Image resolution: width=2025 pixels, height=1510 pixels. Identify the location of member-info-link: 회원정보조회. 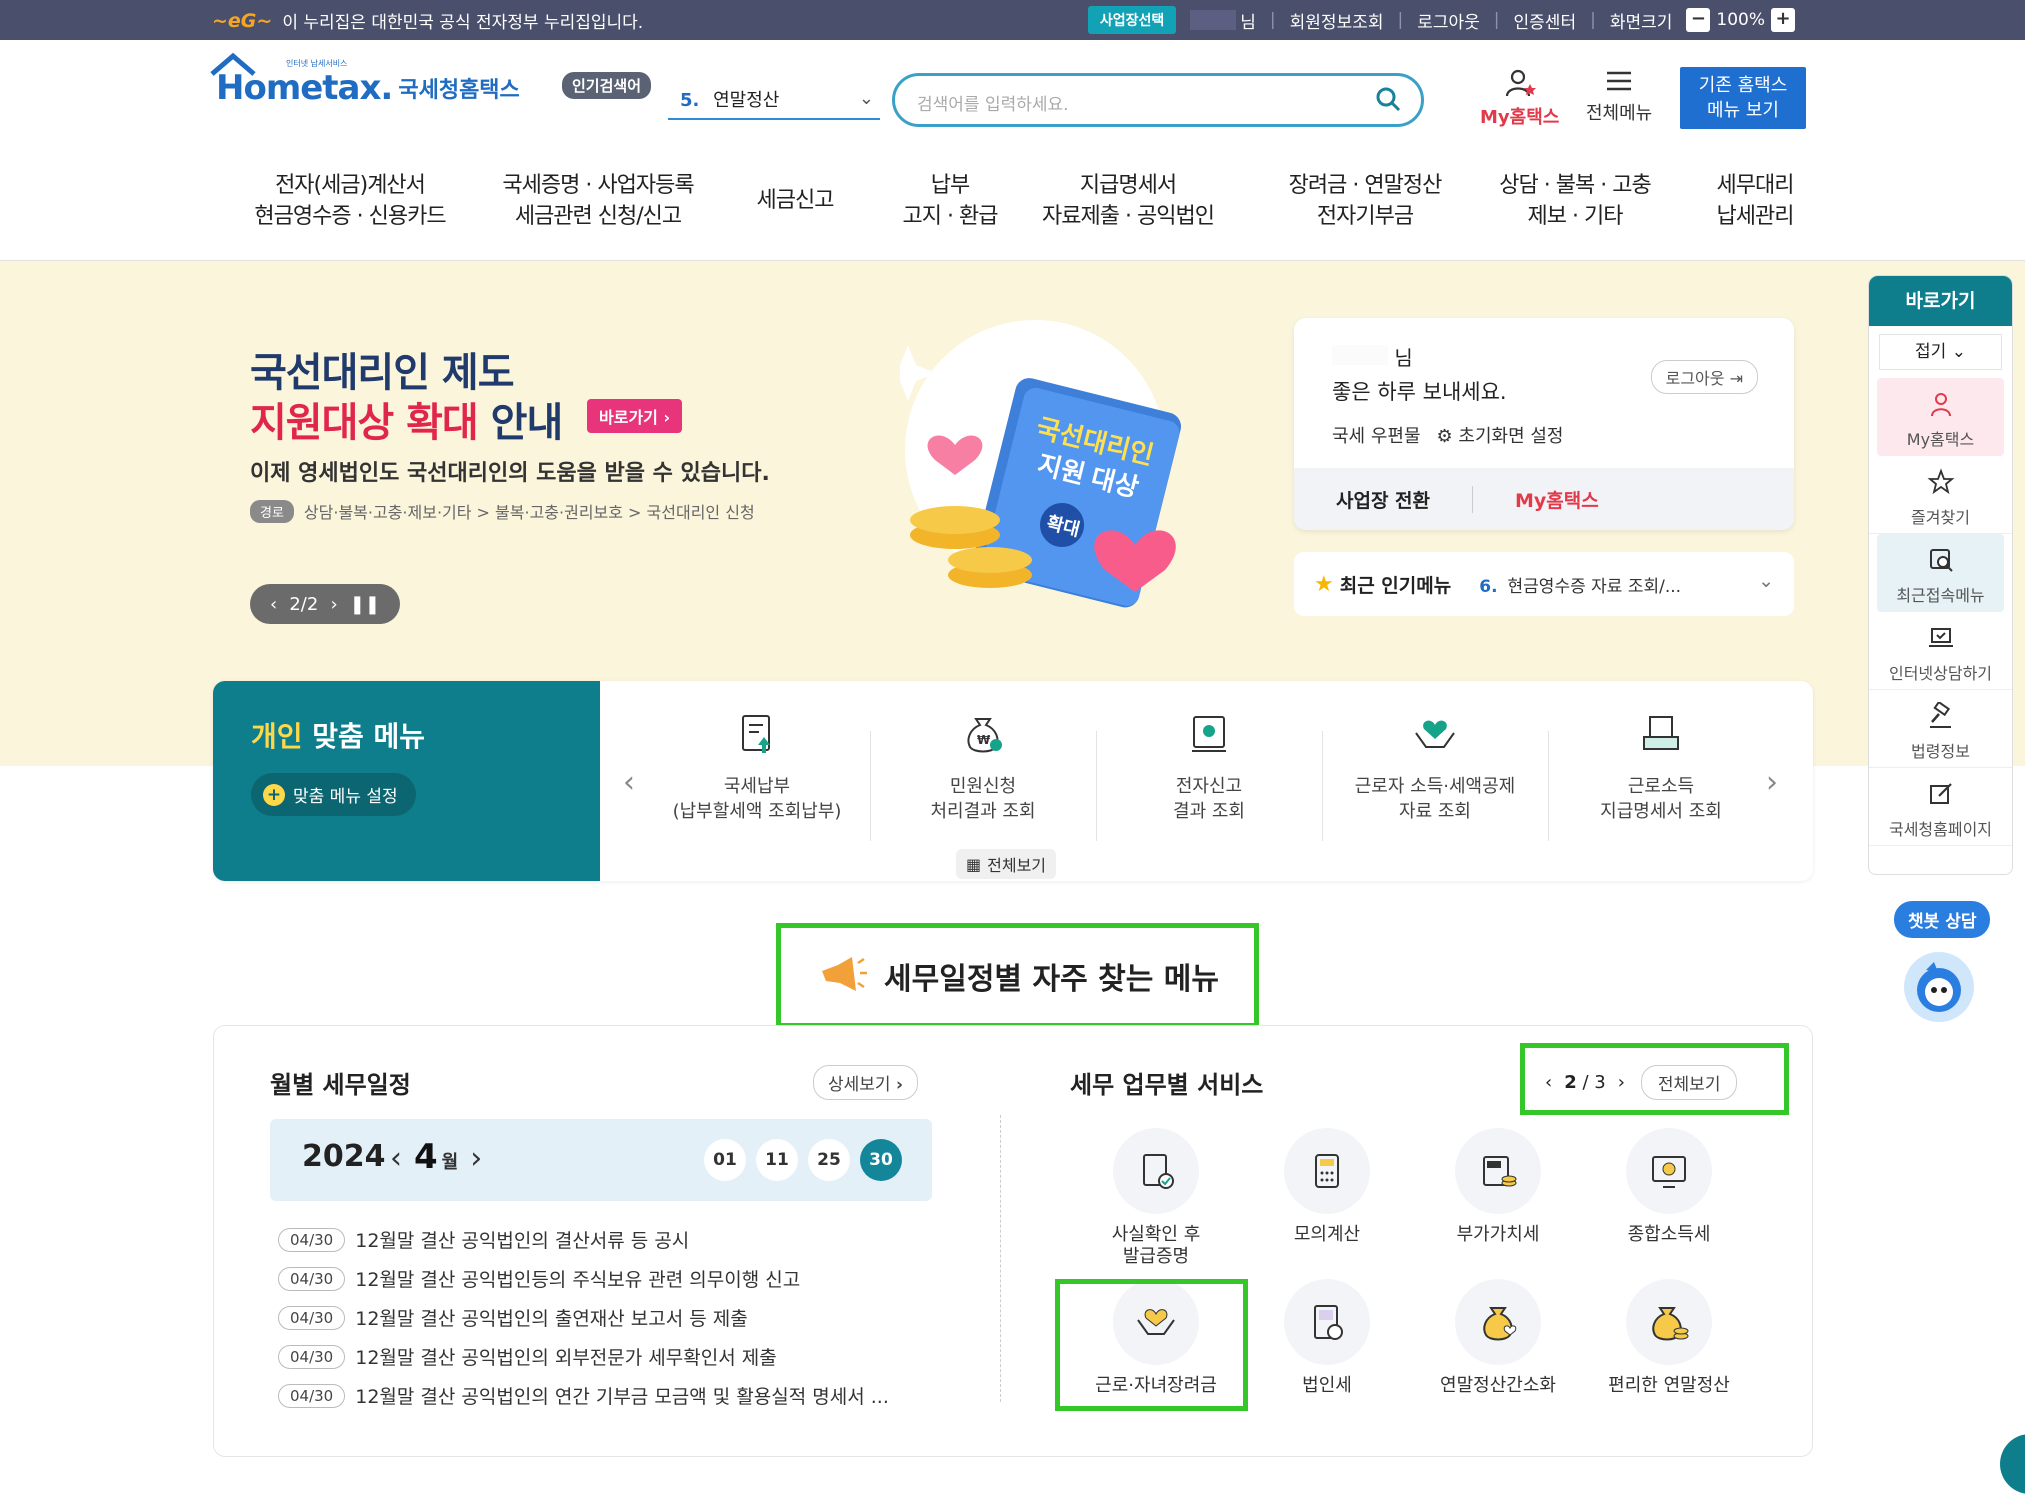
(1337, 20).